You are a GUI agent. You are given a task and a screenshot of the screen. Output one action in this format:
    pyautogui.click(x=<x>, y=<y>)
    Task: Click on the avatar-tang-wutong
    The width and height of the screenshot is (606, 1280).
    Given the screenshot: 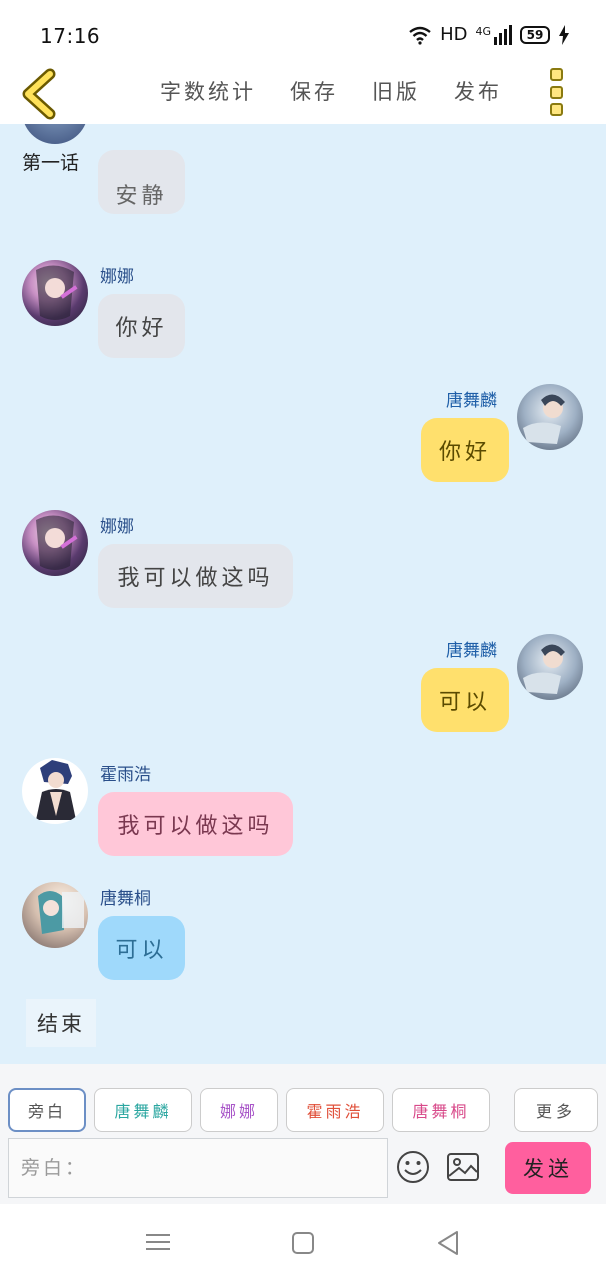 What is the action you would take?
    pyautogui.click(x=55, y=915)
    